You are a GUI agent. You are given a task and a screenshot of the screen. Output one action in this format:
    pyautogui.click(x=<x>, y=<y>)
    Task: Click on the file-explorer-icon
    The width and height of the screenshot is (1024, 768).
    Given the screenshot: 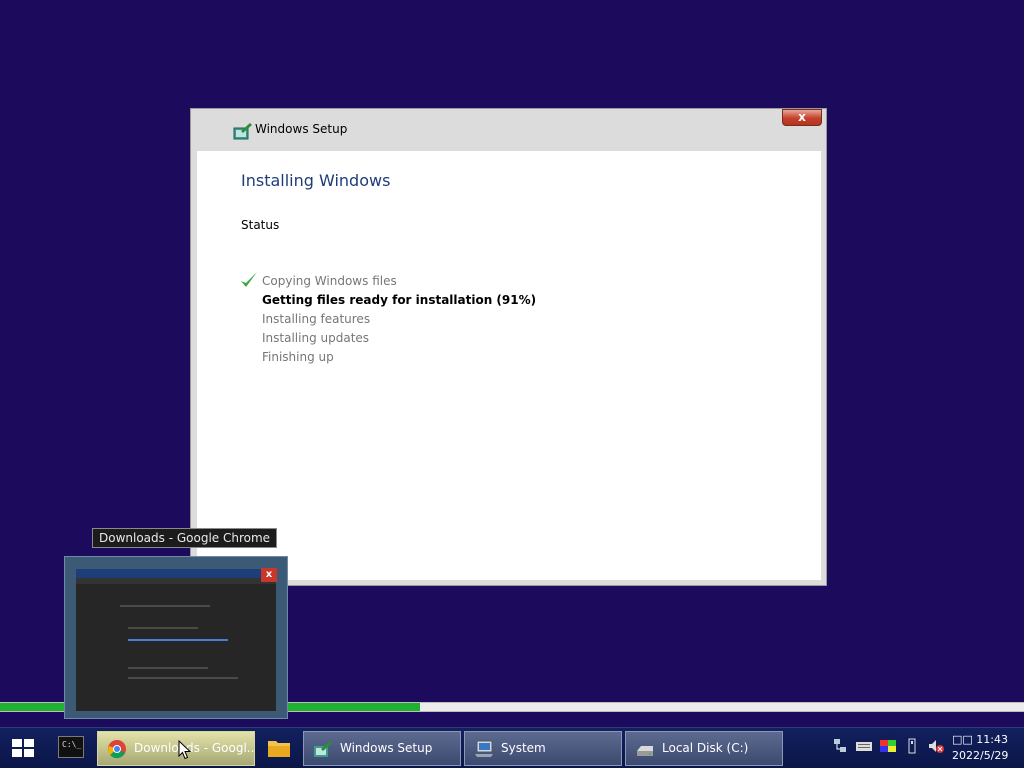 What is the action you would take?
    pyautogui.click(x=279, y=748)
    